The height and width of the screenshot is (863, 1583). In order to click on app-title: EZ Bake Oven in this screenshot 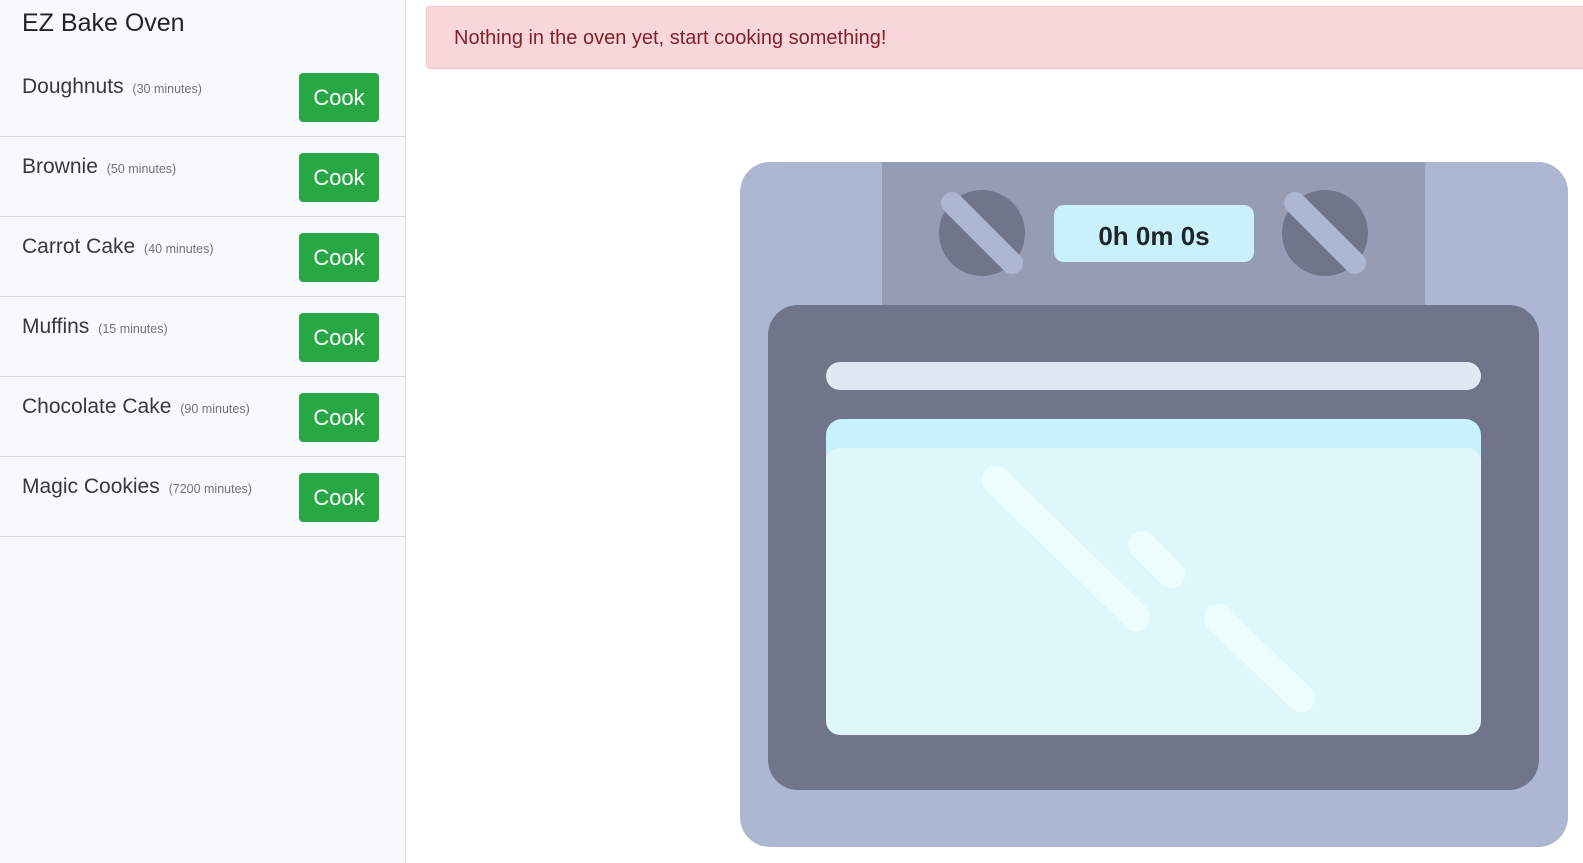, I will do `click(103, 23)`.